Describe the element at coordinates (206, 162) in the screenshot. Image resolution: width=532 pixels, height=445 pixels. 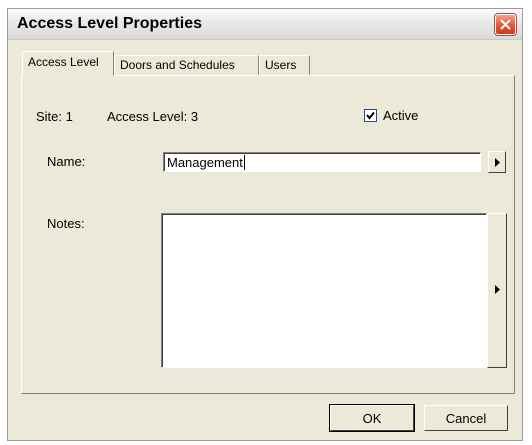
I see `name-value: Management` at that location.